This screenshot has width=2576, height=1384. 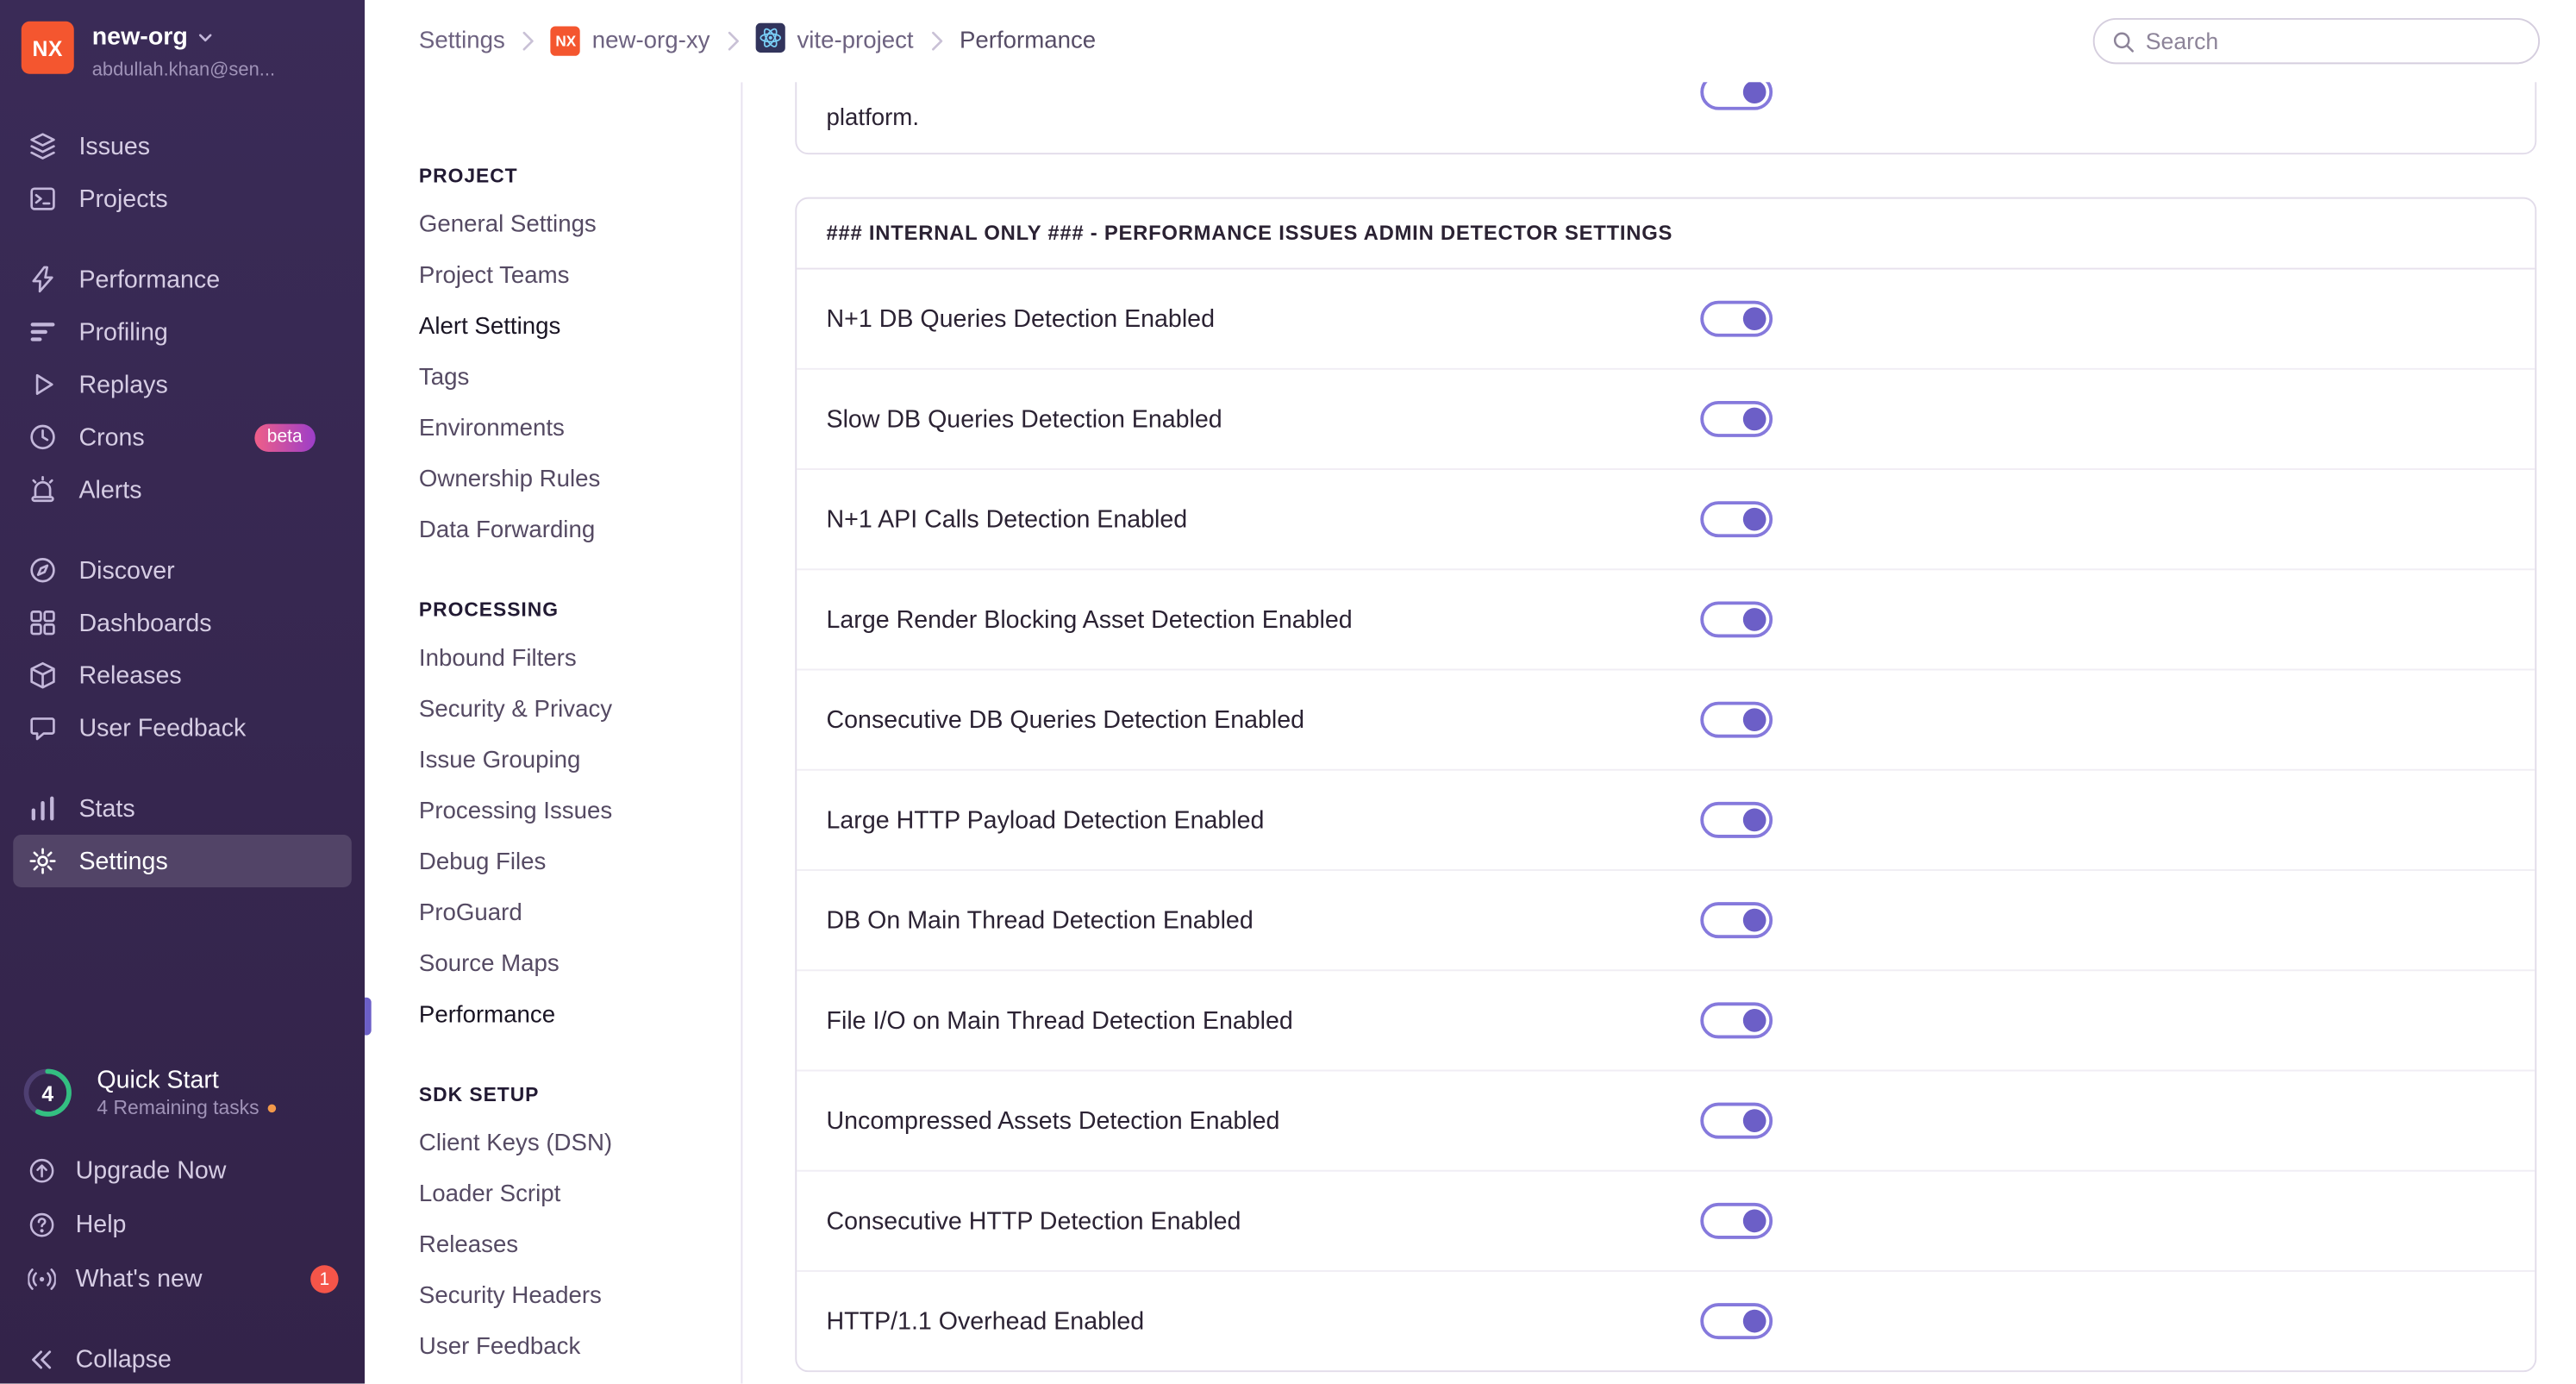 I want to click on sidebar-item-issues: Issues, so click(x=182, y=146).